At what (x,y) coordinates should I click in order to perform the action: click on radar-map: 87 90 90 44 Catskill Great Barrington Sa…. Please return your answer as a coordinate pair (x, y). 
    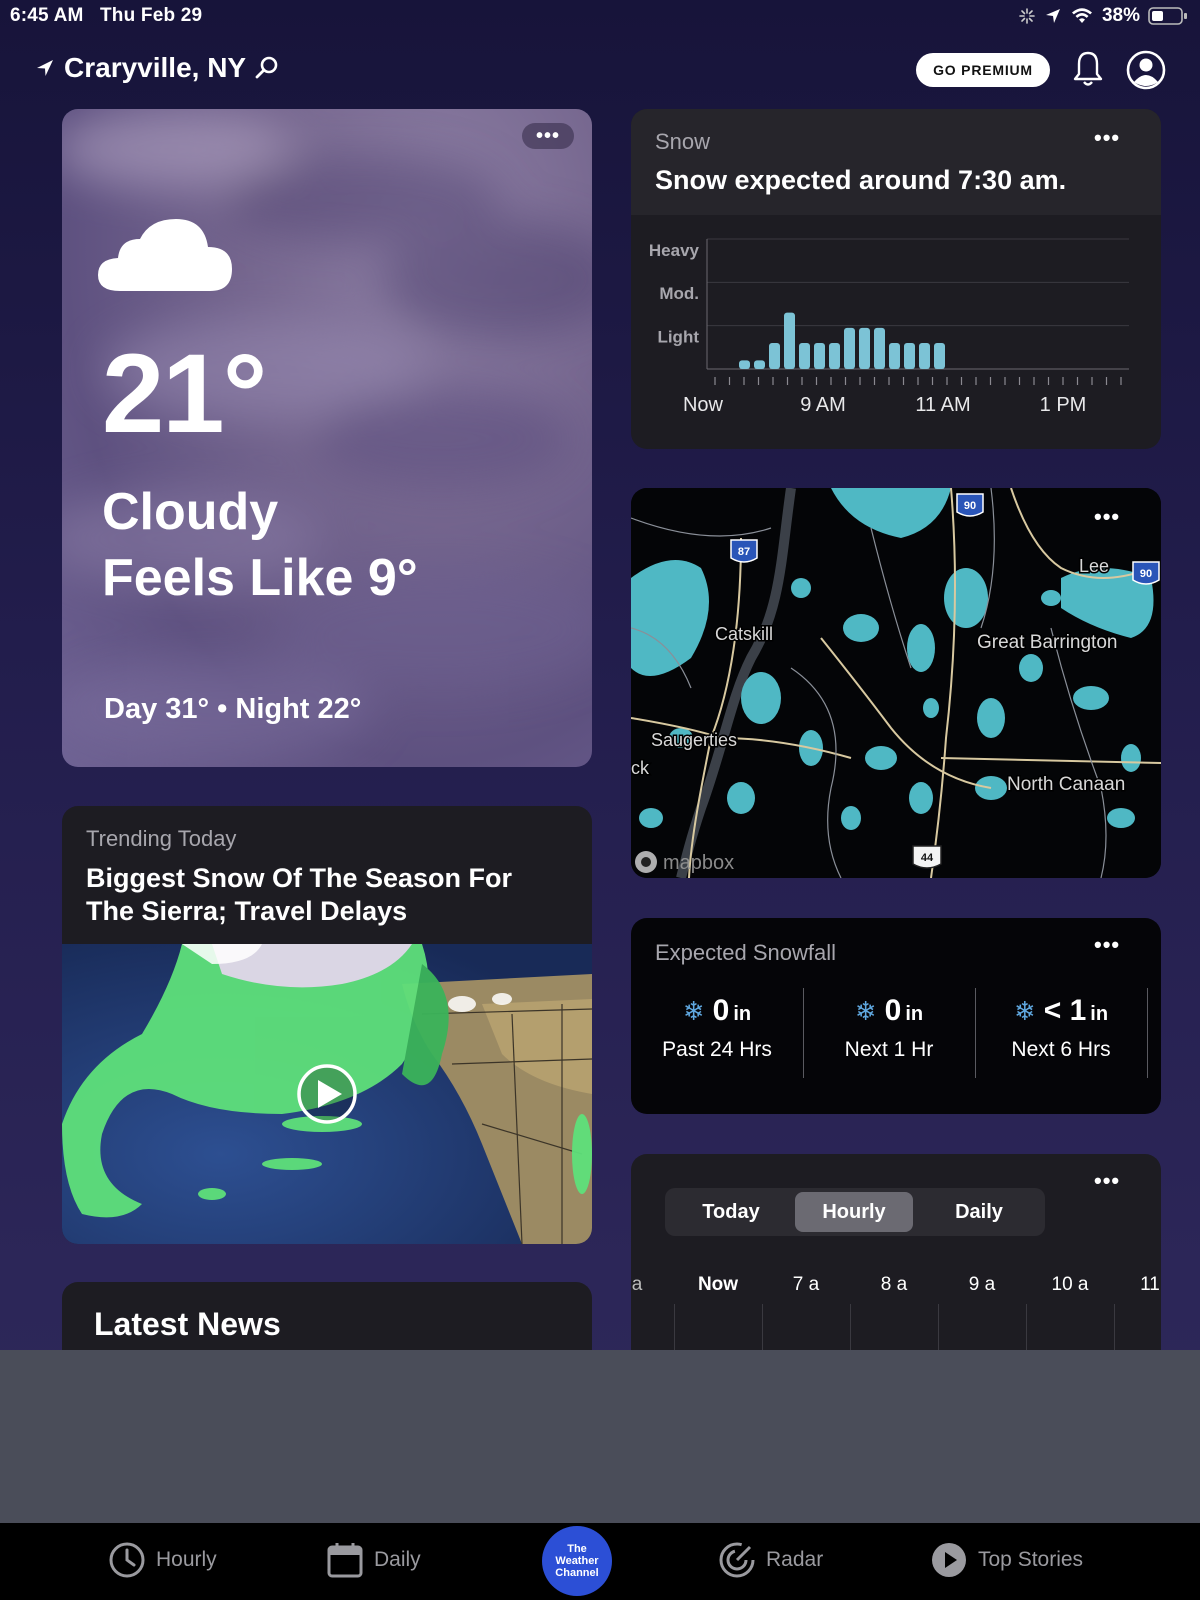
    Looking at the image, I should click on (896, 683).